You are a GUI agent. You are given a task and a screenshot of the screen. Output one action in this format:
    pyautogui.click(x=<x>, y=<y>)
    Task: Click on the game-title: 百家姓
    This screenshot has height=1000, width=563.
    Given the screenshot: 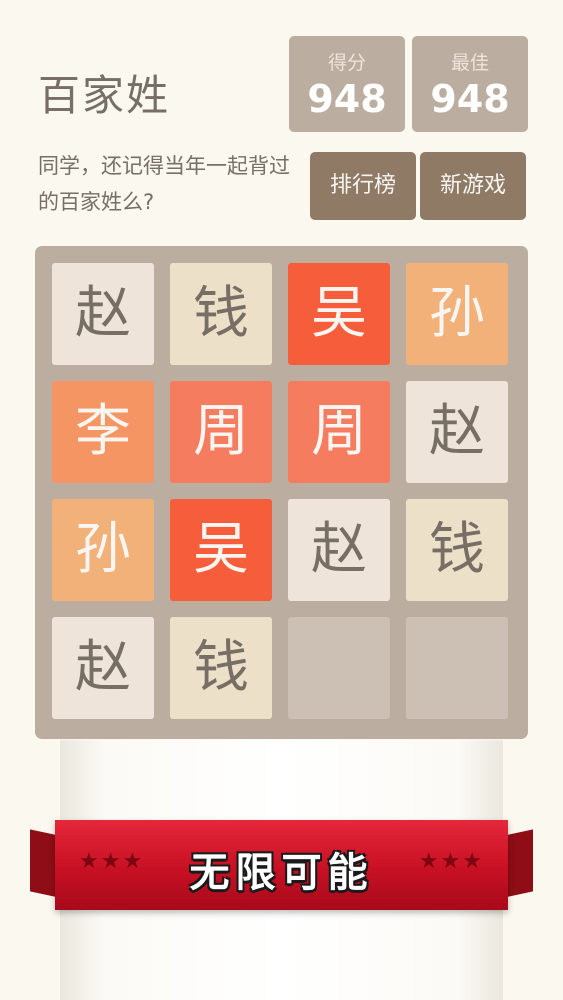 What is the action you would take?
    pyautogui.click(x=104, y=95)
    